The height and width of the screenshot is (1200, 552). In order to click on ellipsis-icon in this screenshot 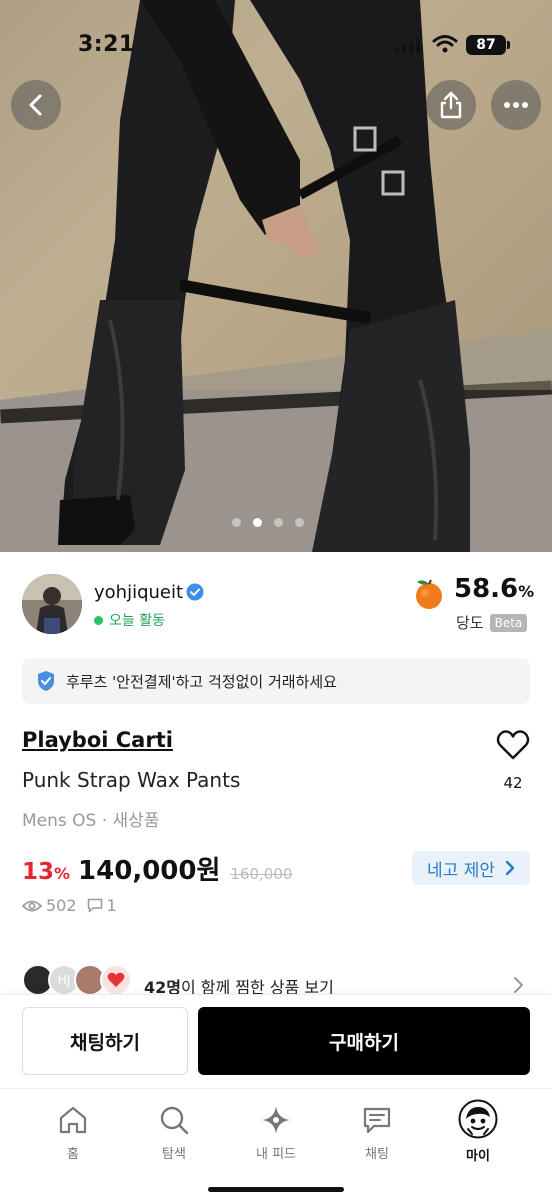, I will do `click(516, 105)`.